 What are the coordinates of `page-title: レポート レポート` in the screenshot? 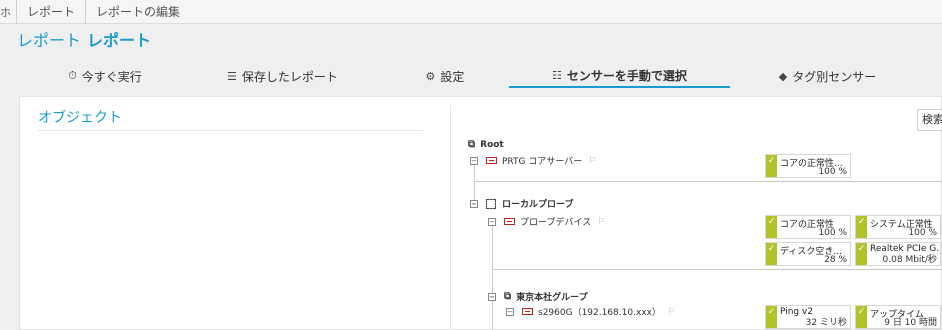 It's located at (84, 39).